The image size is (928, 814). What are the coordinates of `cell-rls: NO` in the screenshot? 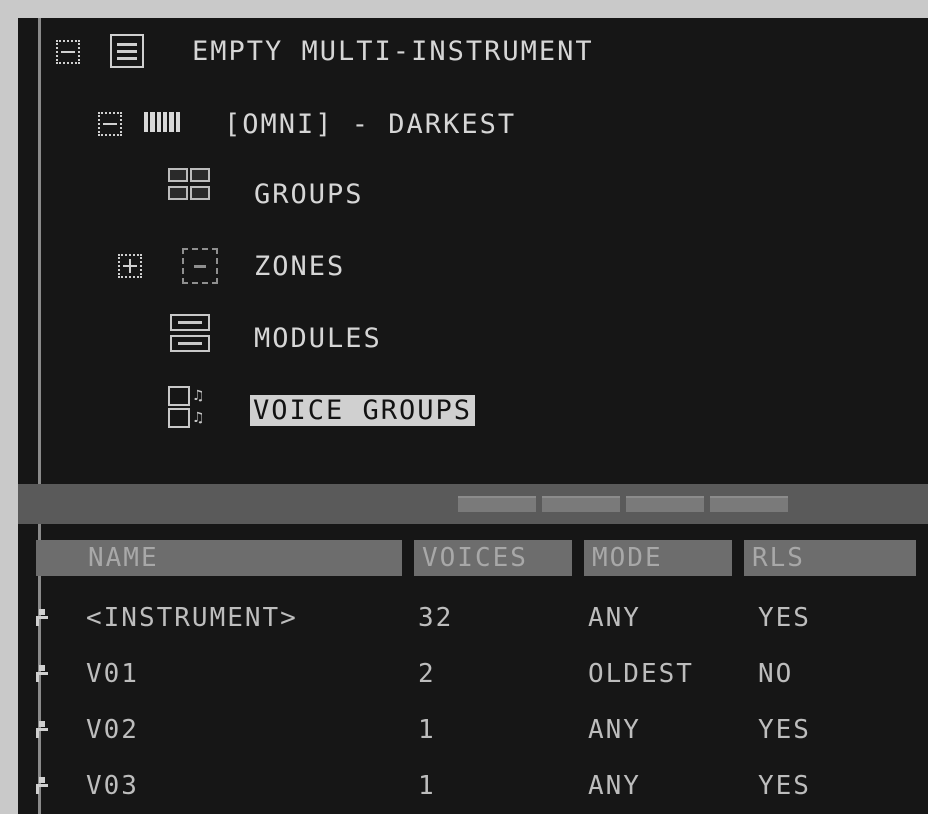 It's located at (776, 674).